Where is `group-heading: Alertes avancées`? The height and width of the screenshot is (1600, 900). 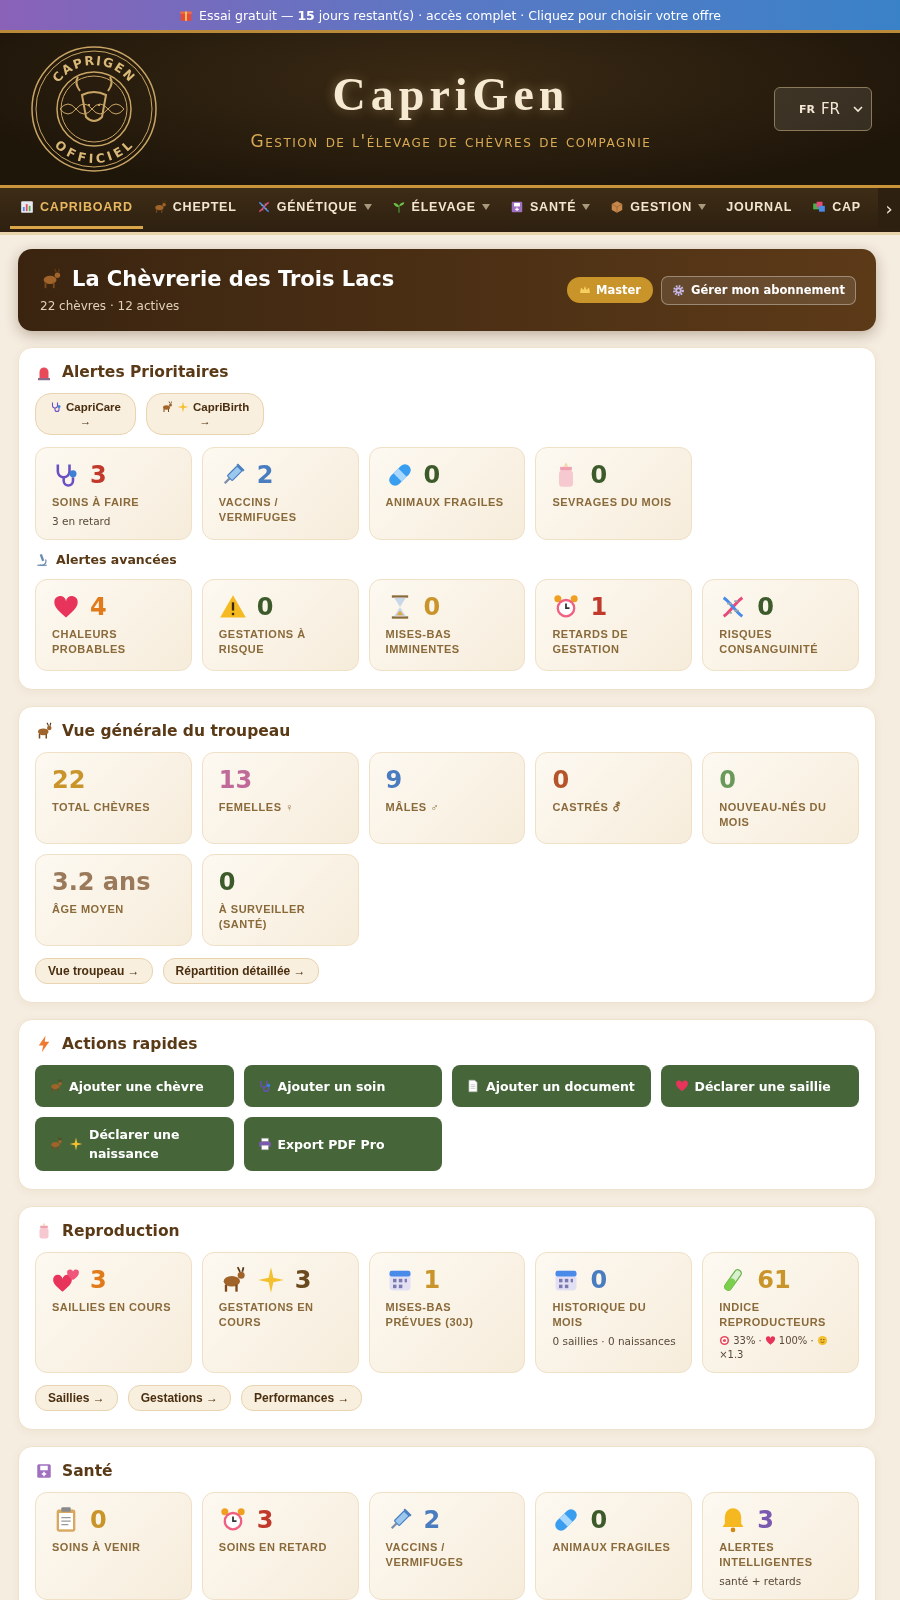
group-heading: Alertes avancées is located at coordinates (116, 559).